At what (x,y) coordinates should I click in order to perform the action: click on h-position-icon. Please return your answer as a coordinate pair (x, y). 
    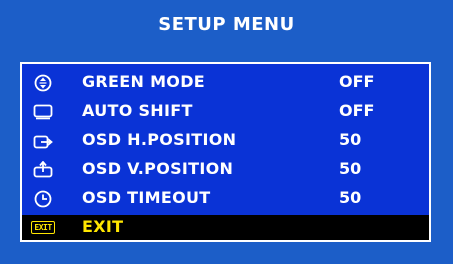
    Looking at the image, I should click on (43, 140).